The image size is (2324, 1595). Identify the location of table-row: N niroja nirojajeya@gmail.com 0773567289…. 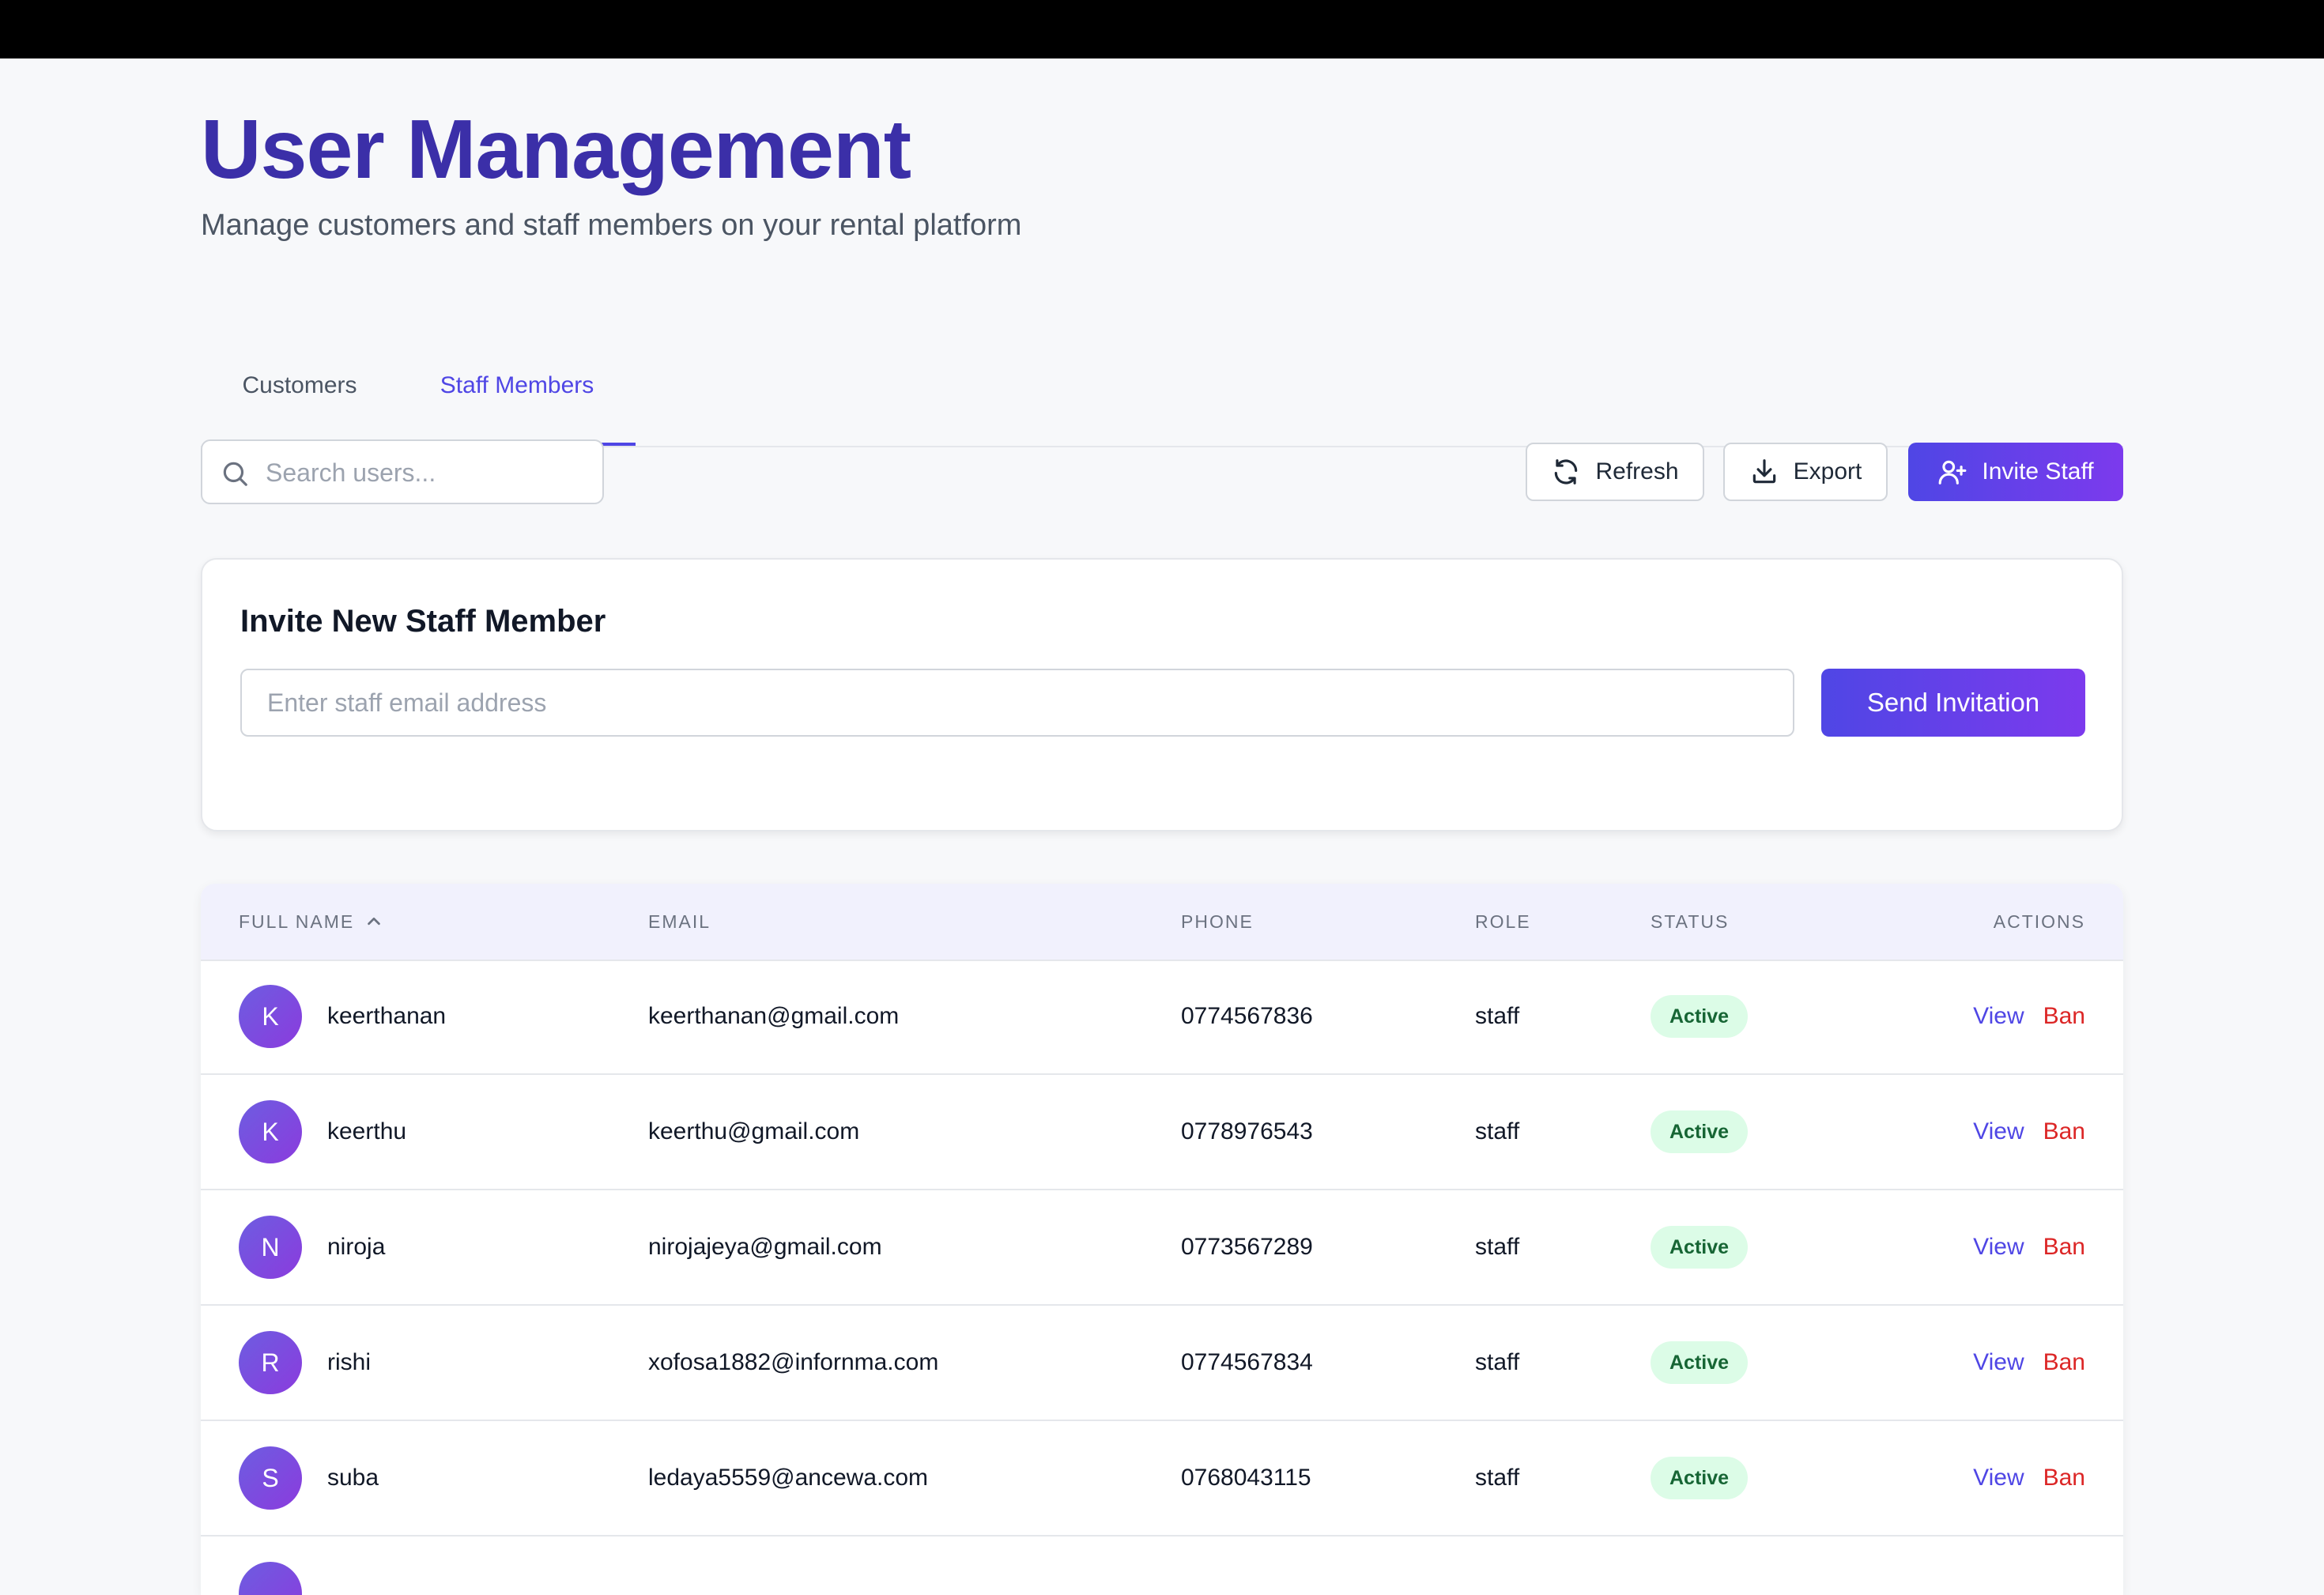
(1162, 1248).